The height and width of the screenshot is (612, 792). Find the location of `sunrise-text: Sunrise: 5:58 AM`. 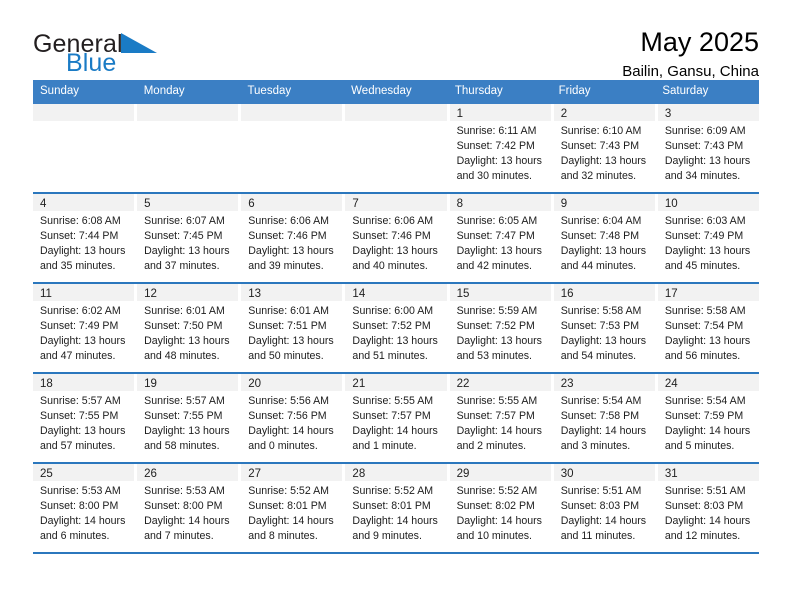

sunrise-text: Sunrise: 5:58 AM is located at coordinates (705, 310).